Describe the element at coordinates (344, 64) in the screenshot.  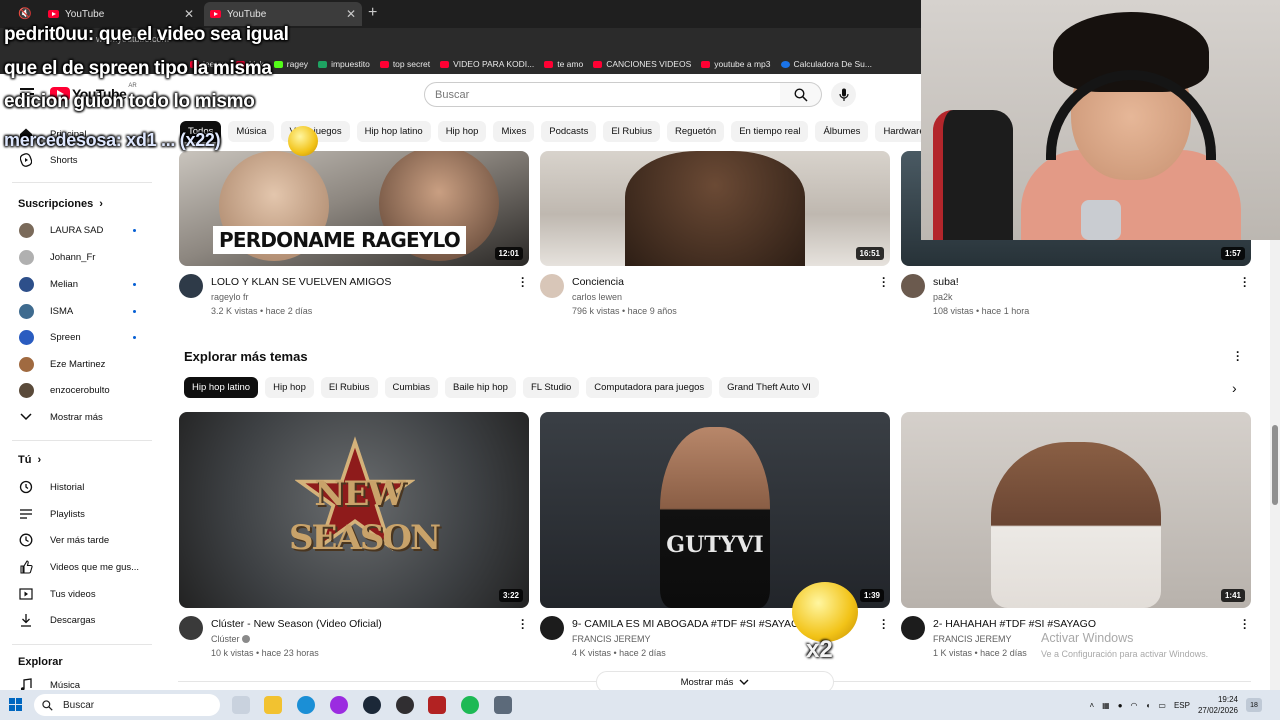
I see `bookmark-item: impuestito` at that location.